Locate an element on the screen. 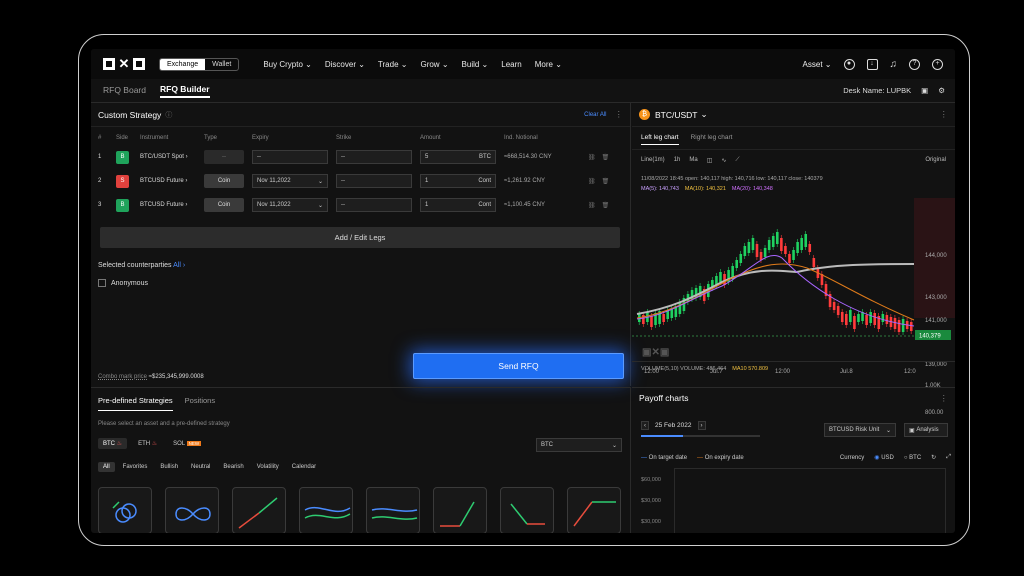 Image resolution: width=1024 pixels, height=576 pixels. expand-icon: ⤢ is located at coordinates (948, 457).